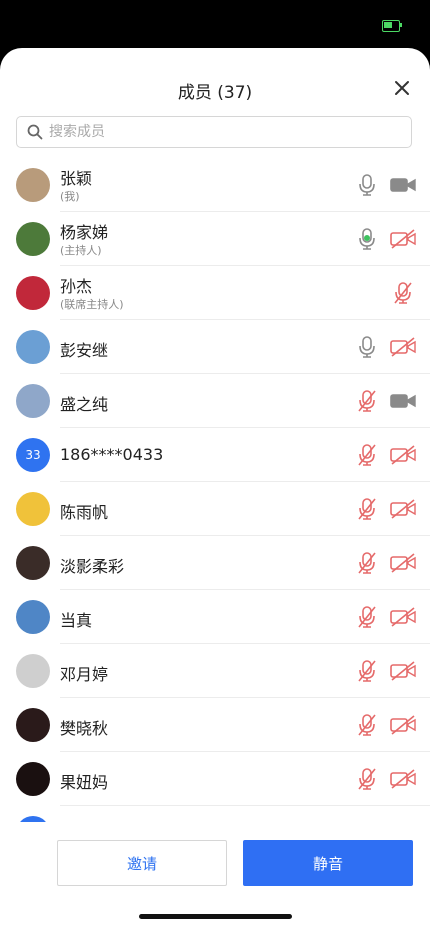 The height and width of the screenshot is (931, 430). I want to click on member-row: 杨家娣 (主持人), so click(215, 239).